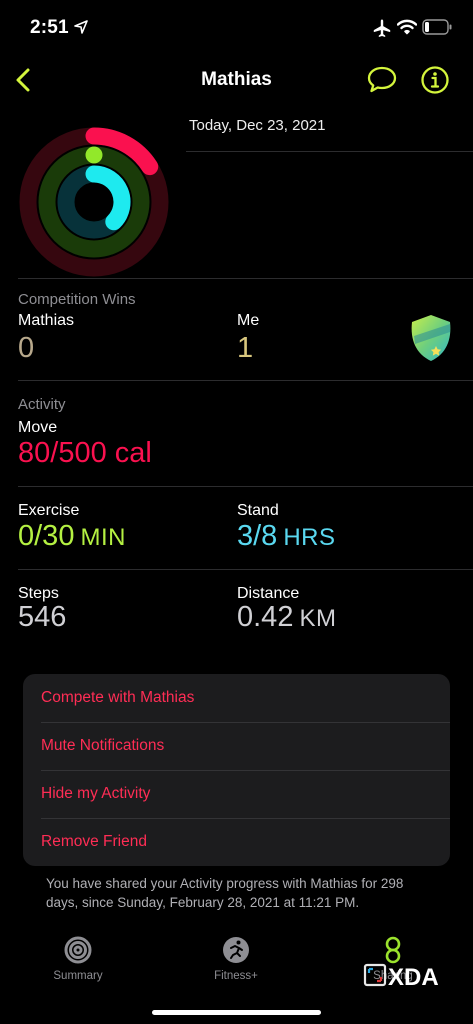  I want to click on date-label: Today, Dec 23, 2021, so click(257, 125).